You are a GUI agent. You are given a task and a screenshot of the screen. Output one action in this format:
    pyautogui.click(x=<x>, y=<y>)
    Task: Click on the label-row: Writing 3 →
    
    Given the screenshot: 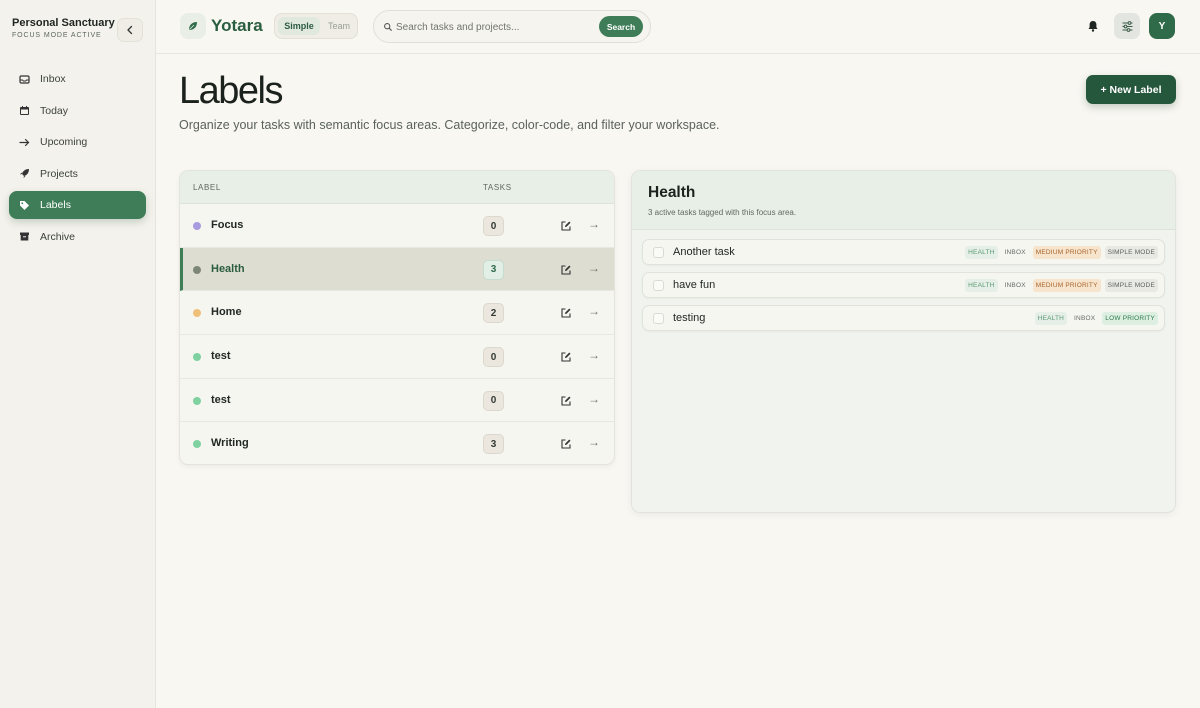 What is the action you would take?
    pyautogui.click(x=397, y=443)
    